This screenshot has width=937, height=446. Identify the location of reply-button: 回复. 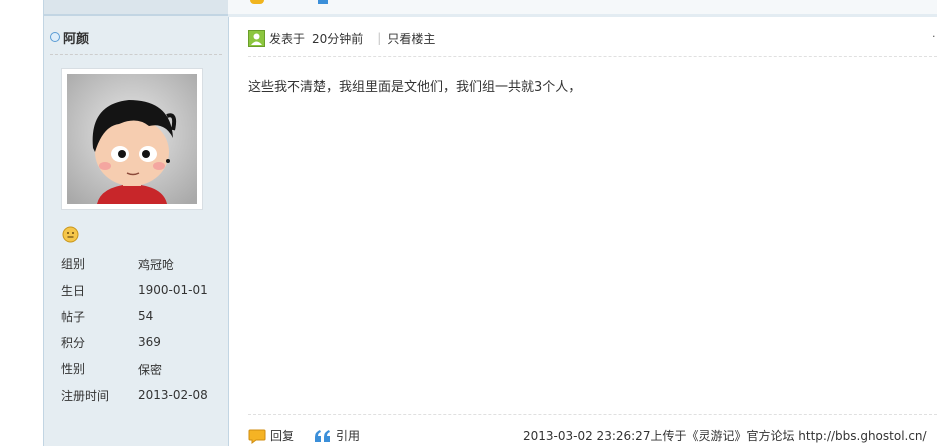
(271, 435).